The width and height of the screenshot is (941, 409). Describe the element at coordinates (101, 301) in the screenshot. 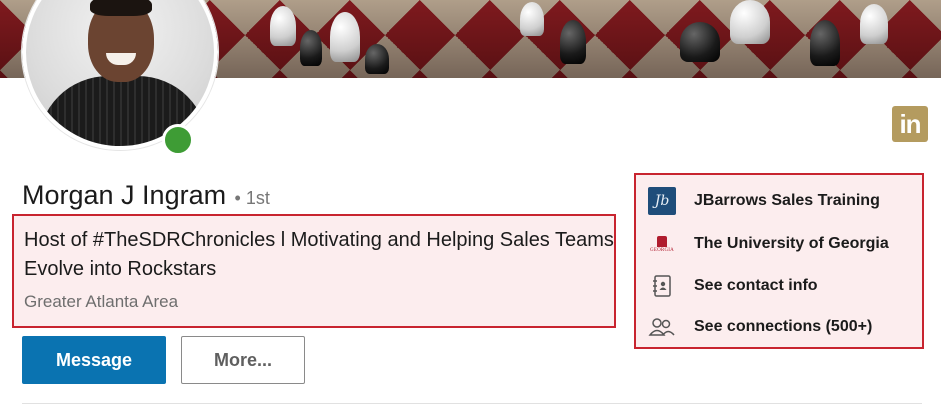

I see `profile-location: Greater Atlanta Area` at that location.